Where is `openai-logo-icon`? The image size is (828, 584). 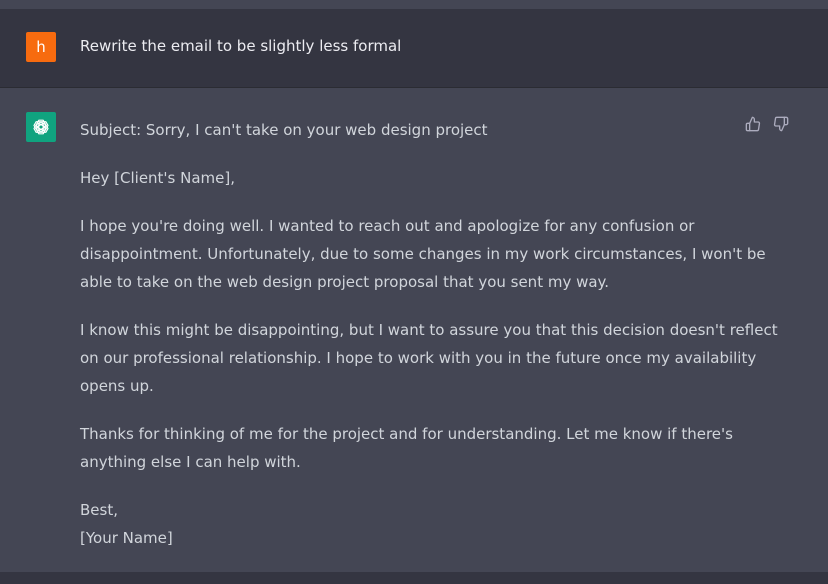
openai-logo-icon is located at coordinates (41, 127).